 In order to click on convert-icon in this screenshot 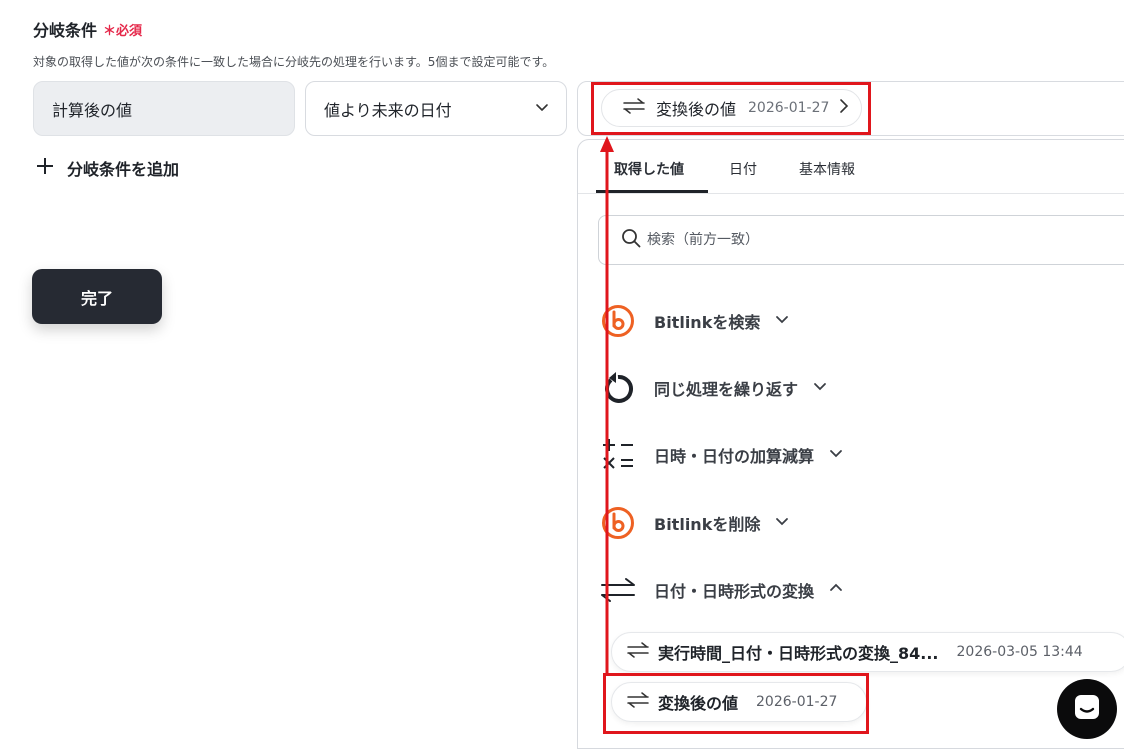, I will do `click(638, 652)`.